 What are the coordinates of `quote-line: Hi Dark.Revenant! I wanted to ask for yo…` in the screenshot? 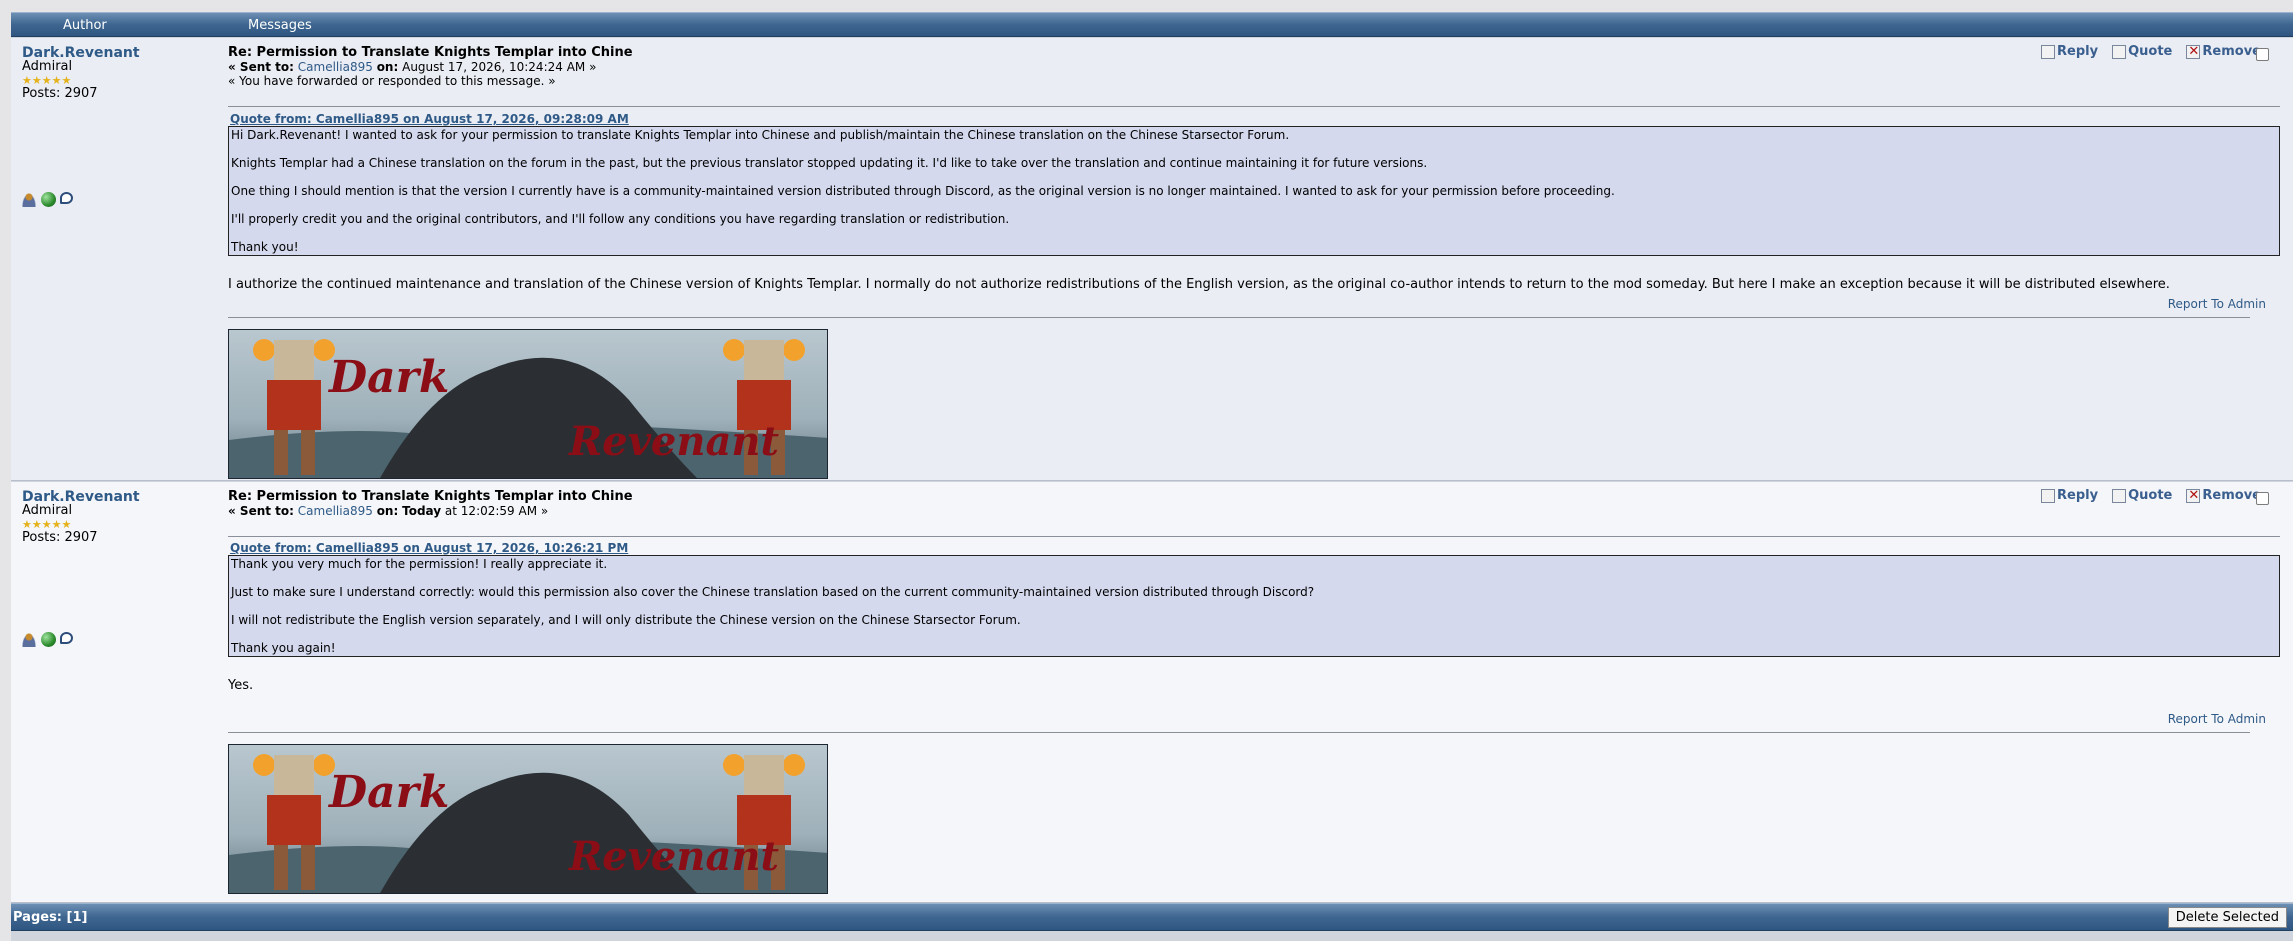 It's located at (760, 135).